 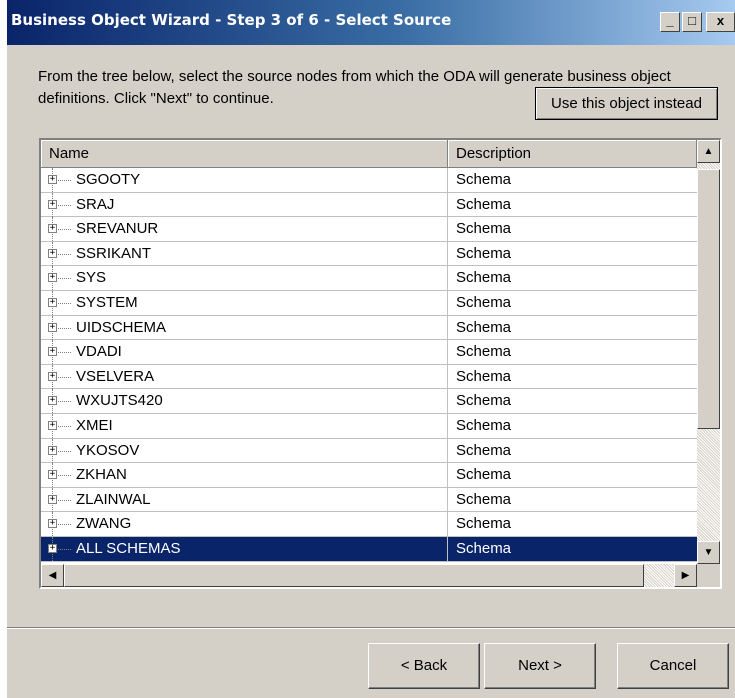 I want to click on schema-name: ZLAINWAL, so click(x=113, y=500).